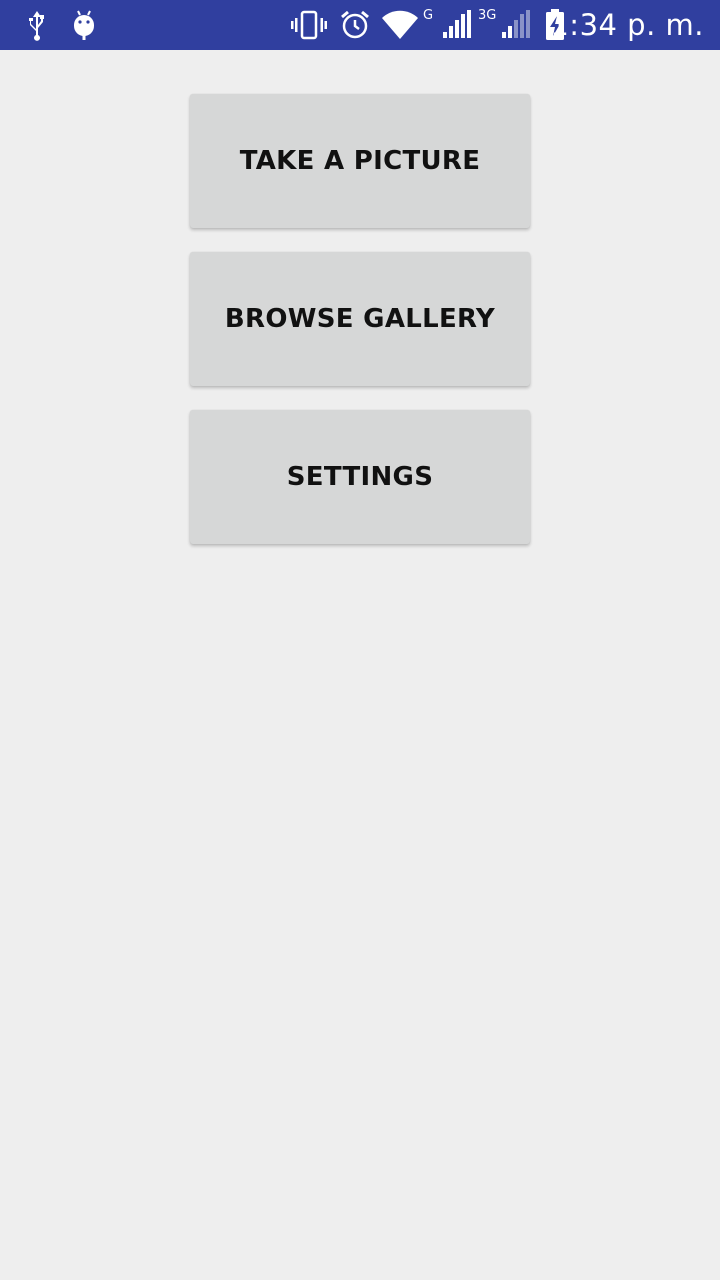 Image resolution: width=720 pixels, height=1280 pixels. What do you see at coordinates (400, 25) in the screenshot?
I see `wifi-icon` at bounding box center [400, 25].